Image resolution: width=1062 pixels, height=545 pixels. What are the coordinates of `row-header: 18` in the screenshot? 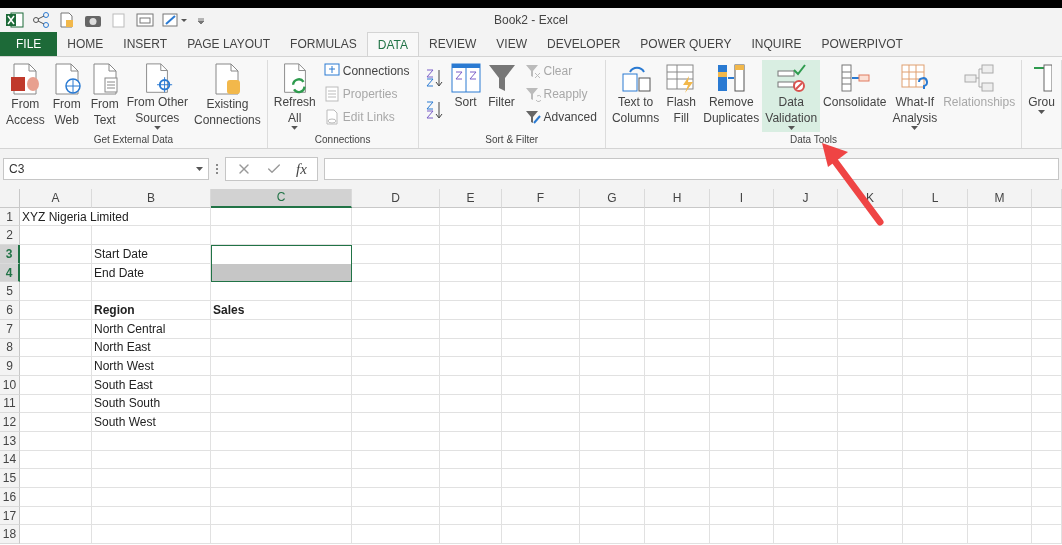 It's located at (10, 535).